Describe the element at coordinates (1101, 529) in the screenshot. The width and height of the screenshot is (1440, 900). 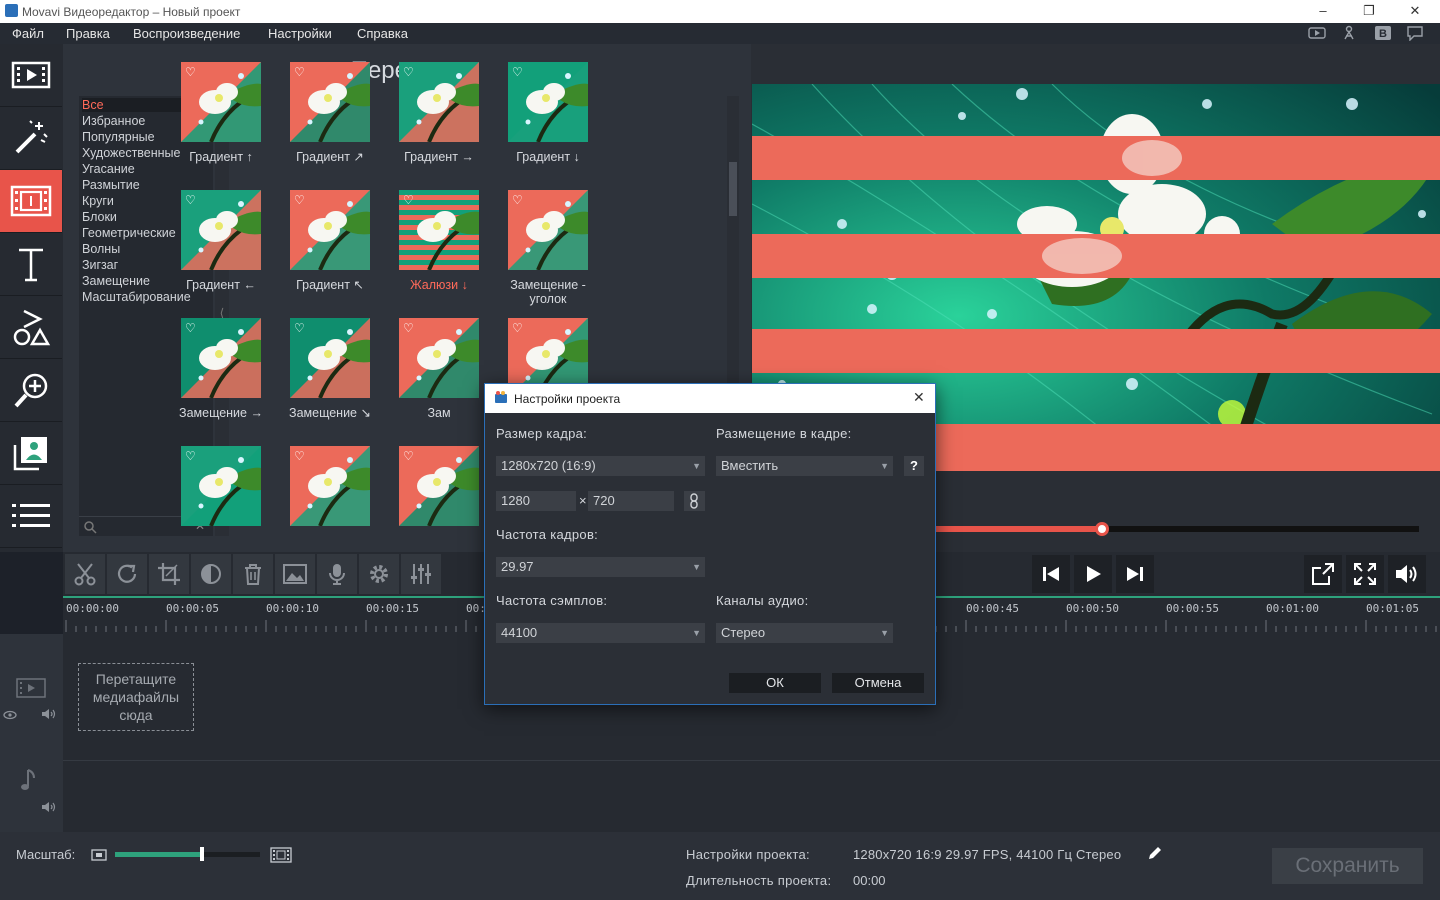
I see `seek-handle` at that location.